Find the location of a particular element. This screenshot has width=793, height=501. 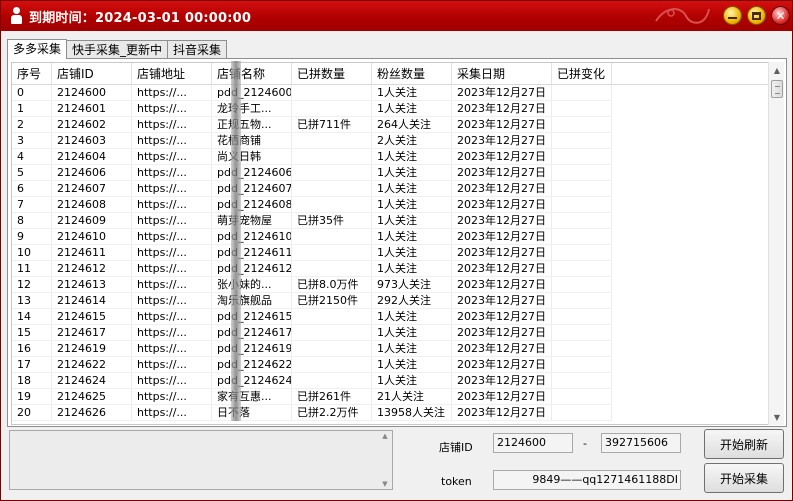

cell-col-index: 10 is located at coordinates (32, 253).